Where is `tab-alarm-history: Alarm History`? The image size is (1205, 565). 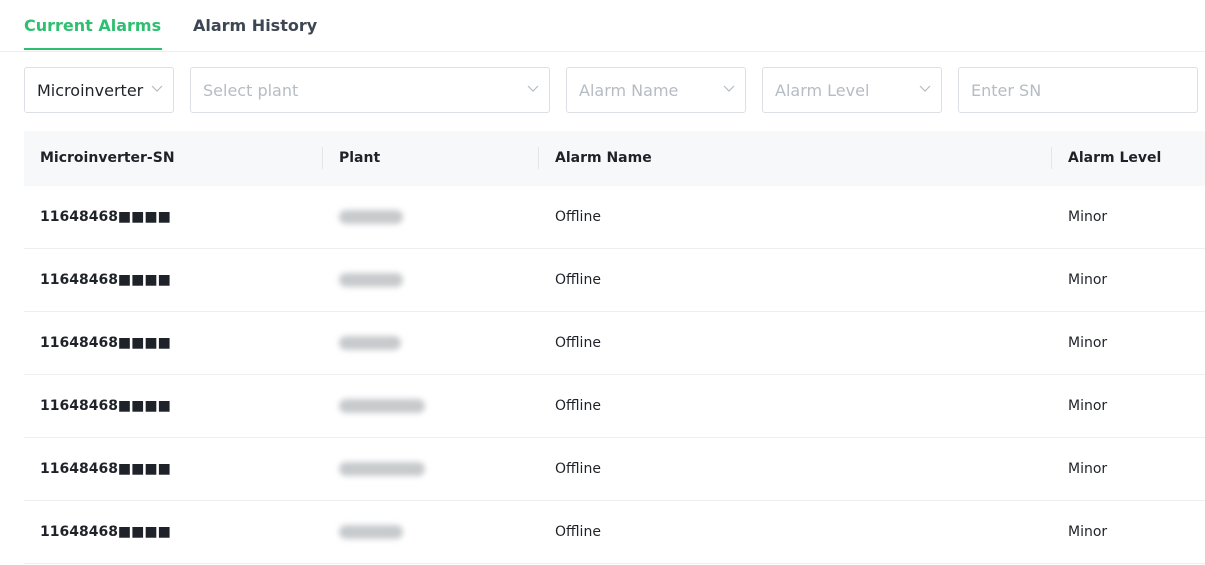 tab-alarm-history: Alarm History is located at coordinates (255, 25).